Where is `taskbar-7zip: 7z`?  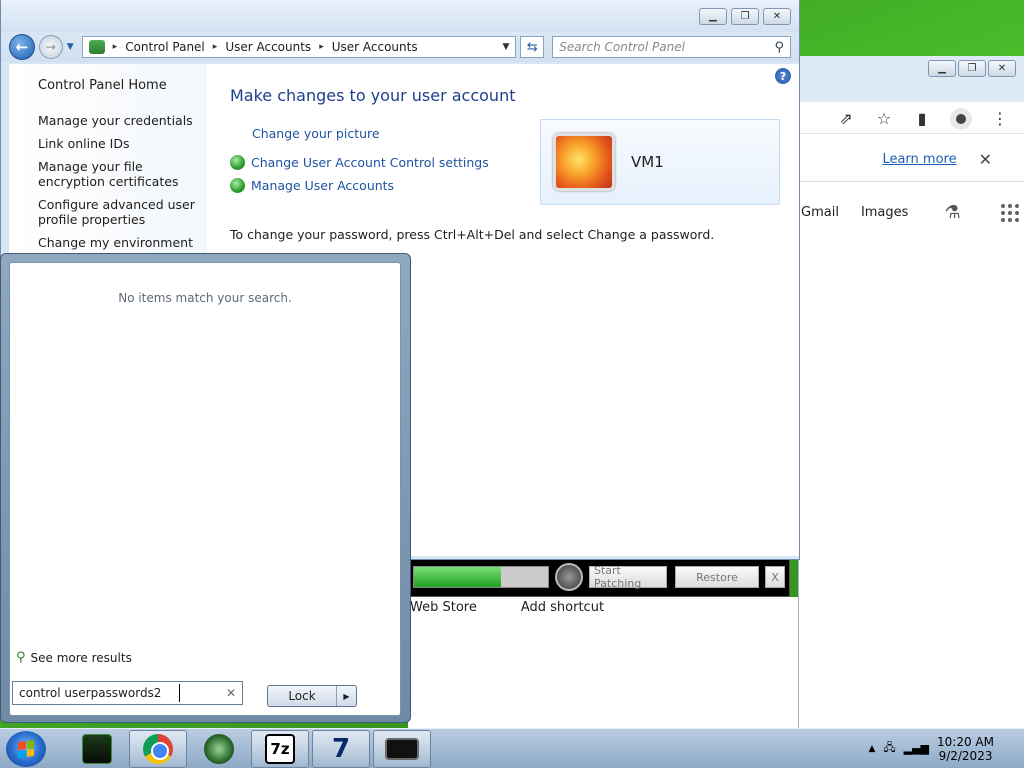 taskbar-7zip: 7z is located at coordinates (280, 748).